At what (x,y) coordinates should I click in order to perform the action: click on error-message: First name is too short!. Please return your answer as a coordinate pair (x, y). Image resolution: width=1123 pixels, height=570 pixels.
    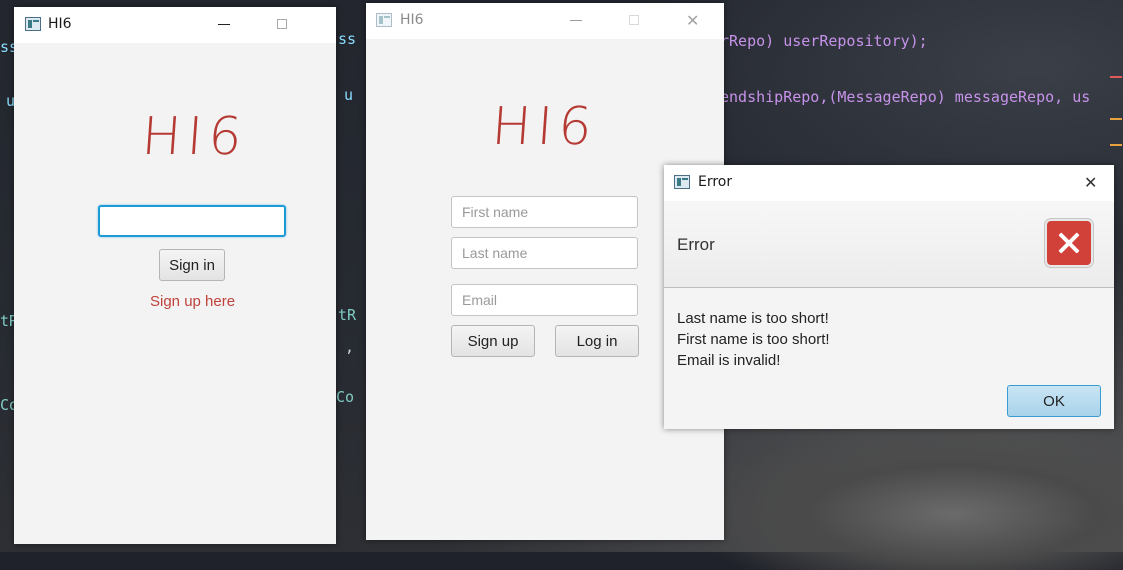
    Looking at the image, I should click on (753, 339).